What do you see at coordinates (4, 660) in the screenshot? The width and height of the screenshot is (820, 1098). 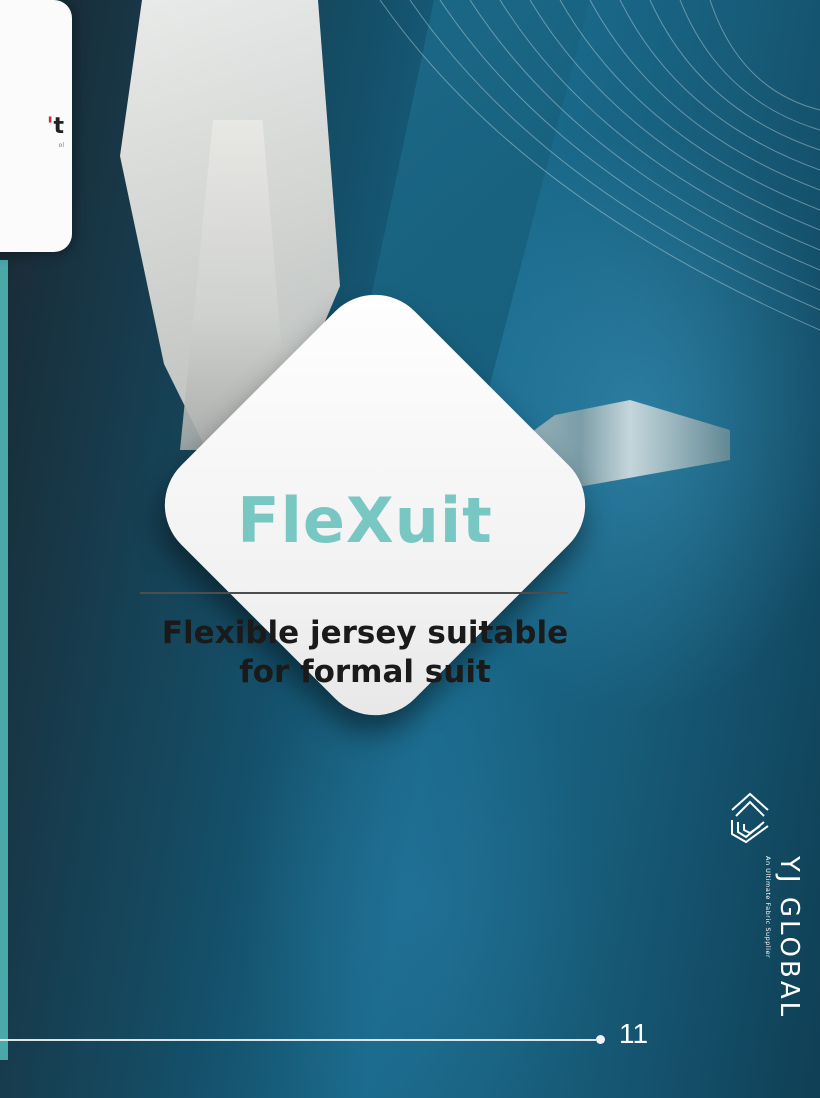 I see `teal-edge-bar` at bounding box center [4, 660].